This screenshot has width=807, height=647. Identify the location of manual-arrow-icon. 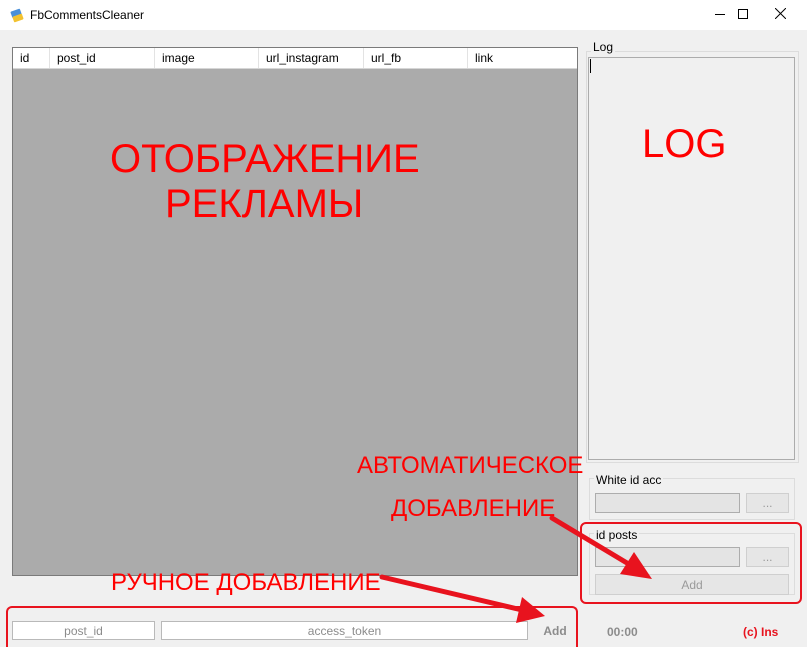
(462, 598).